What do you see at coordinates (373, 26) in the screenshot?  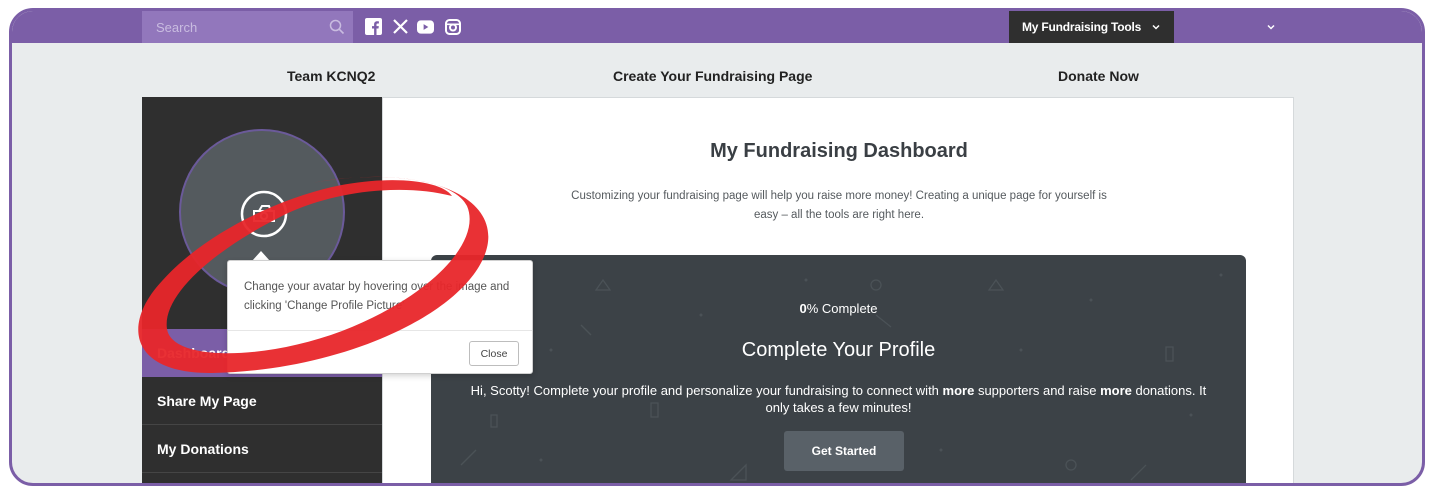 I see `facebook-icon` at bounding box center [373, 26].